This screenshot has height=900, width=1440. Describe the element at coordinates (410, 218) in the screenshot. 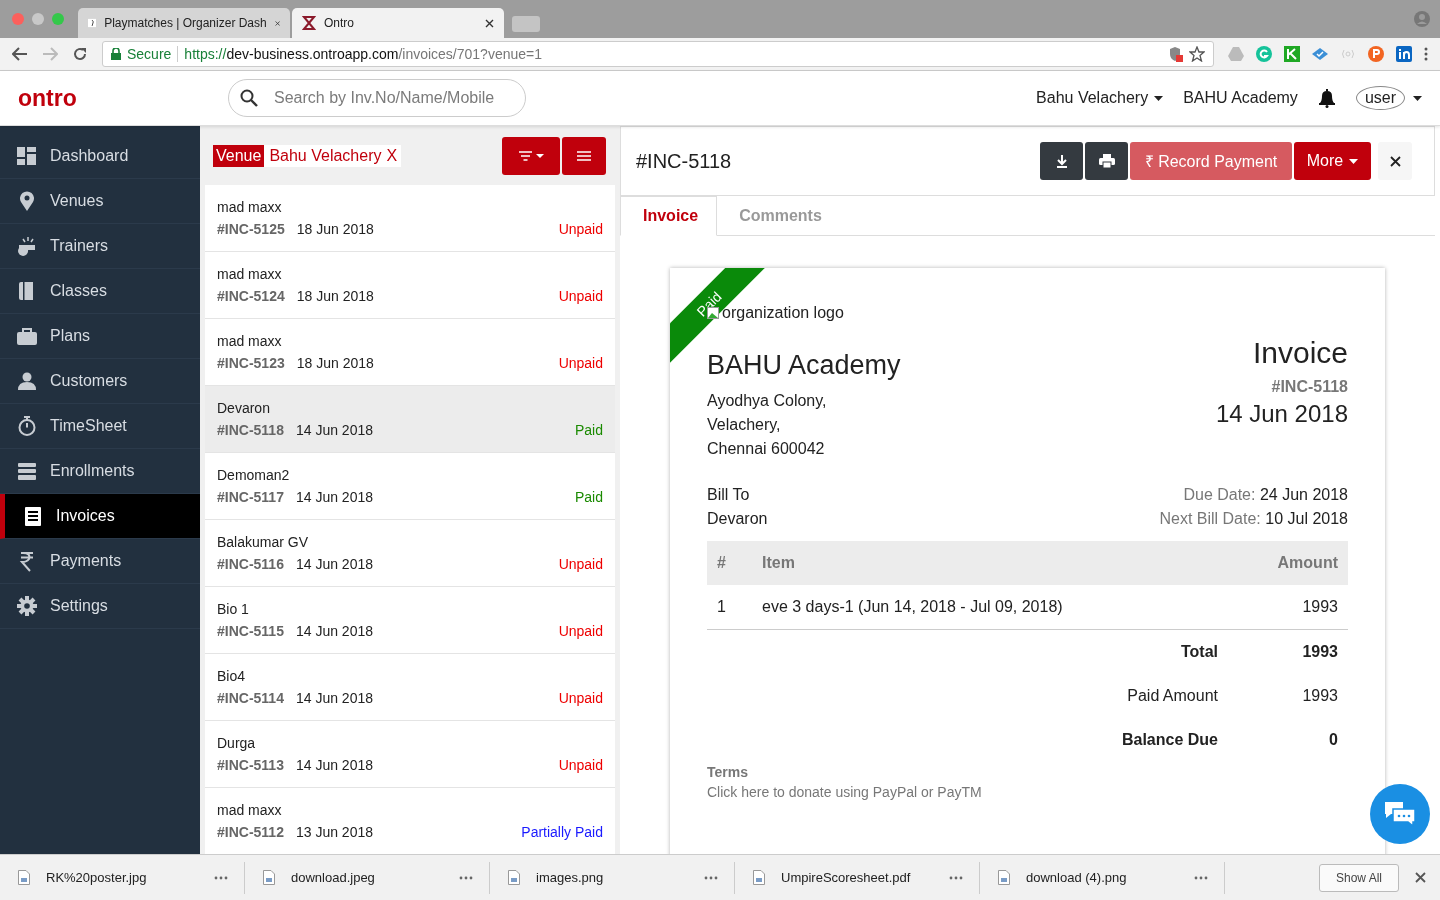

I see `invoice-list-item: mad maxx #INC-5125 18 Jun 2018 Unpaid` at that location.